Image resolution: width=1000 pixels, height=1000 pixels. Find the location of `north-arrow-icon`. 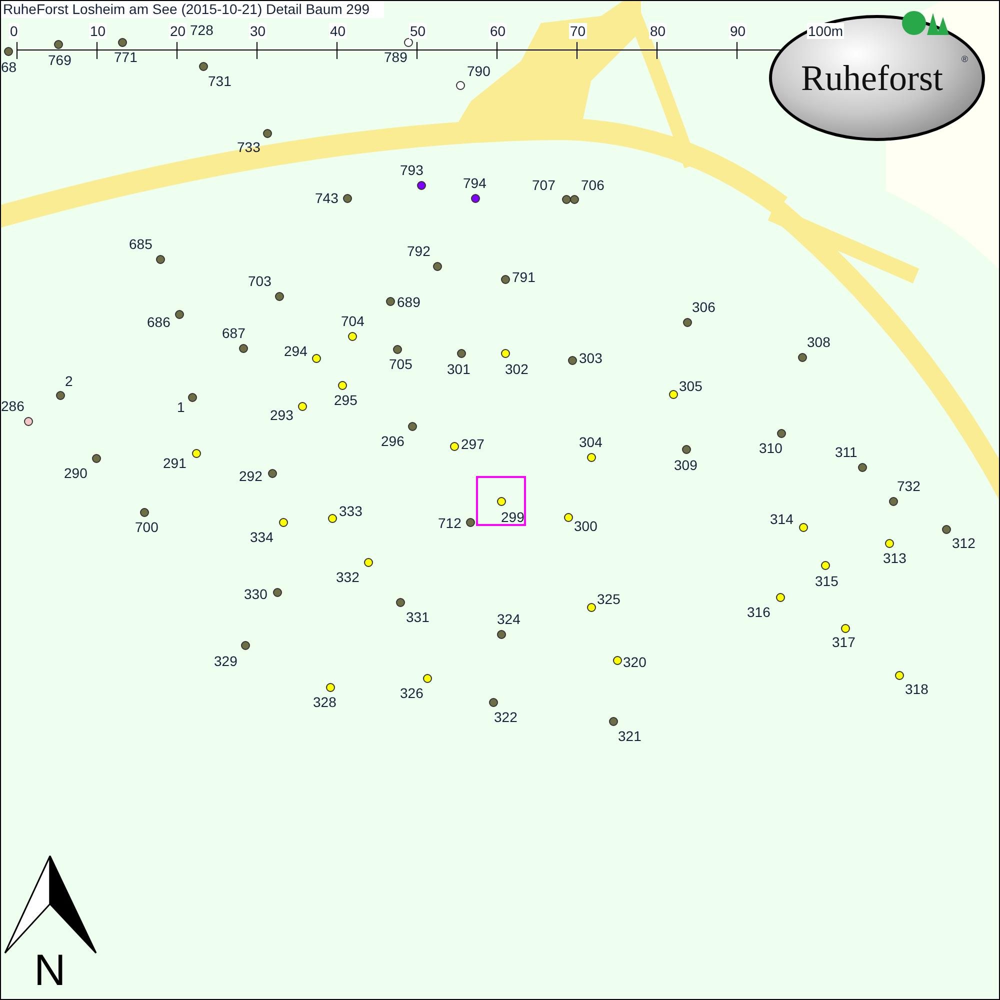

north-arrow-icon is located at coordinates (51, 905).